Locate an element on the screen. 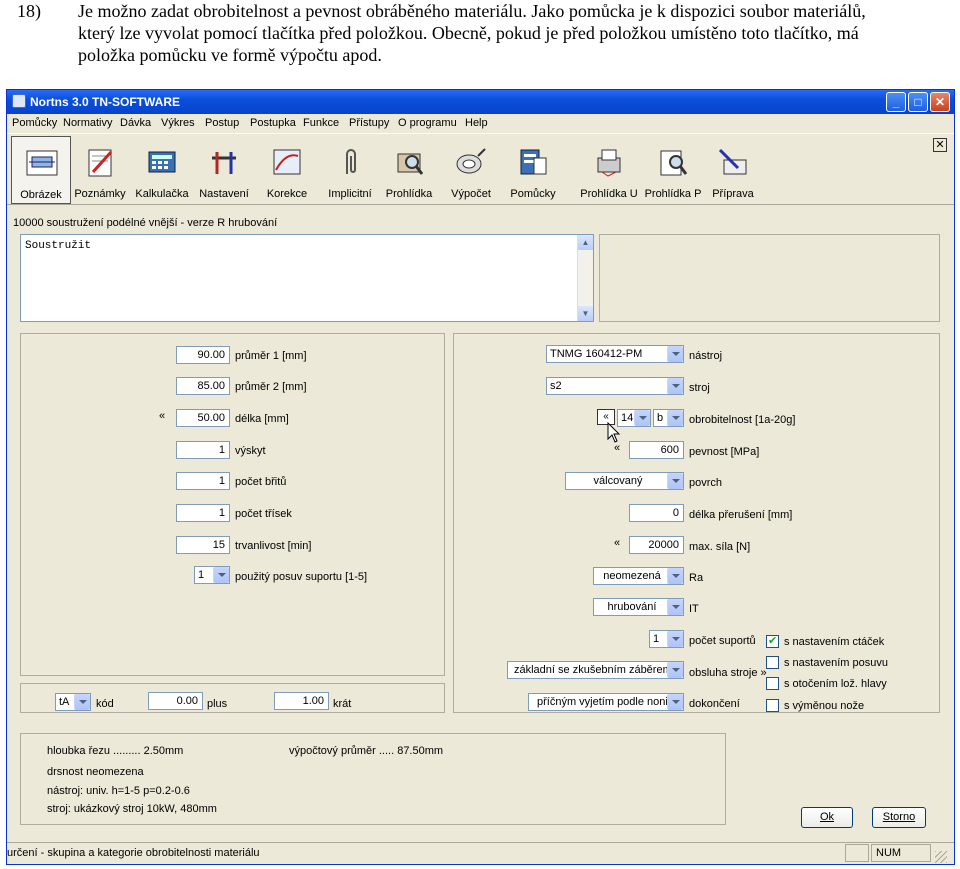  note-scrollbar: ▲ ▼ is located at coordinates (585, 278).